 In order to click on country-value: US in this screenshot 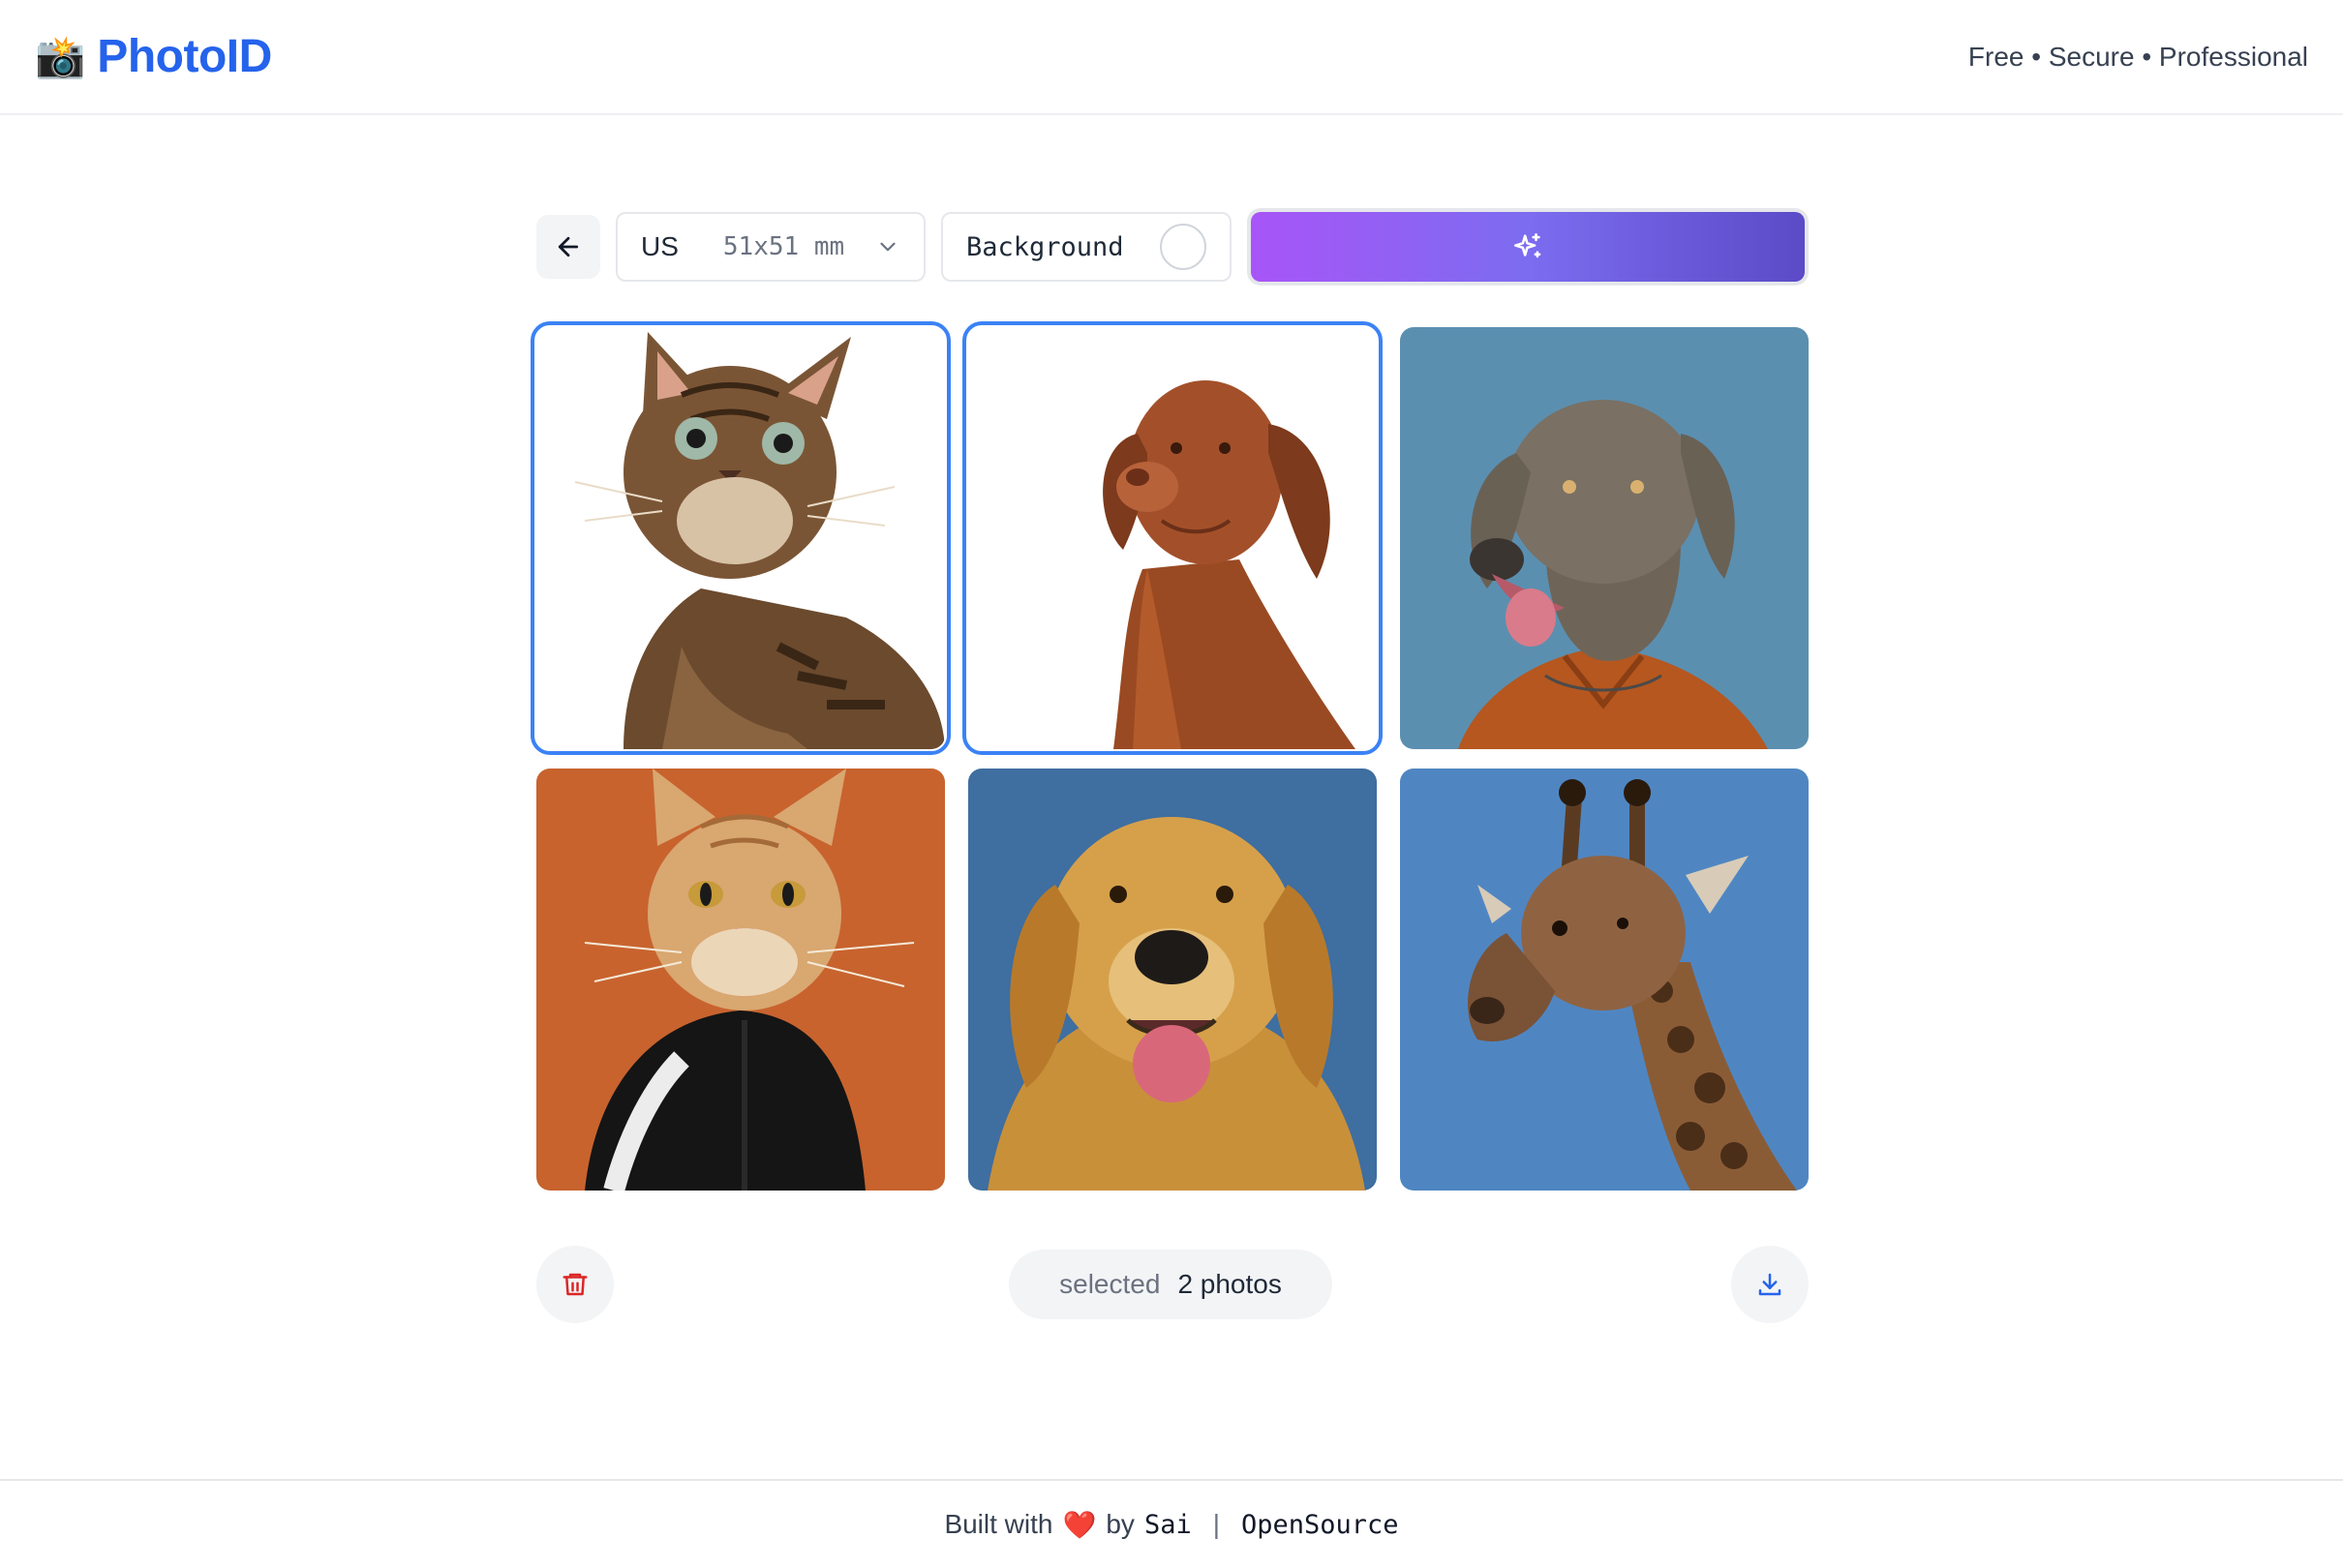, I will do `click(660, 246)`.